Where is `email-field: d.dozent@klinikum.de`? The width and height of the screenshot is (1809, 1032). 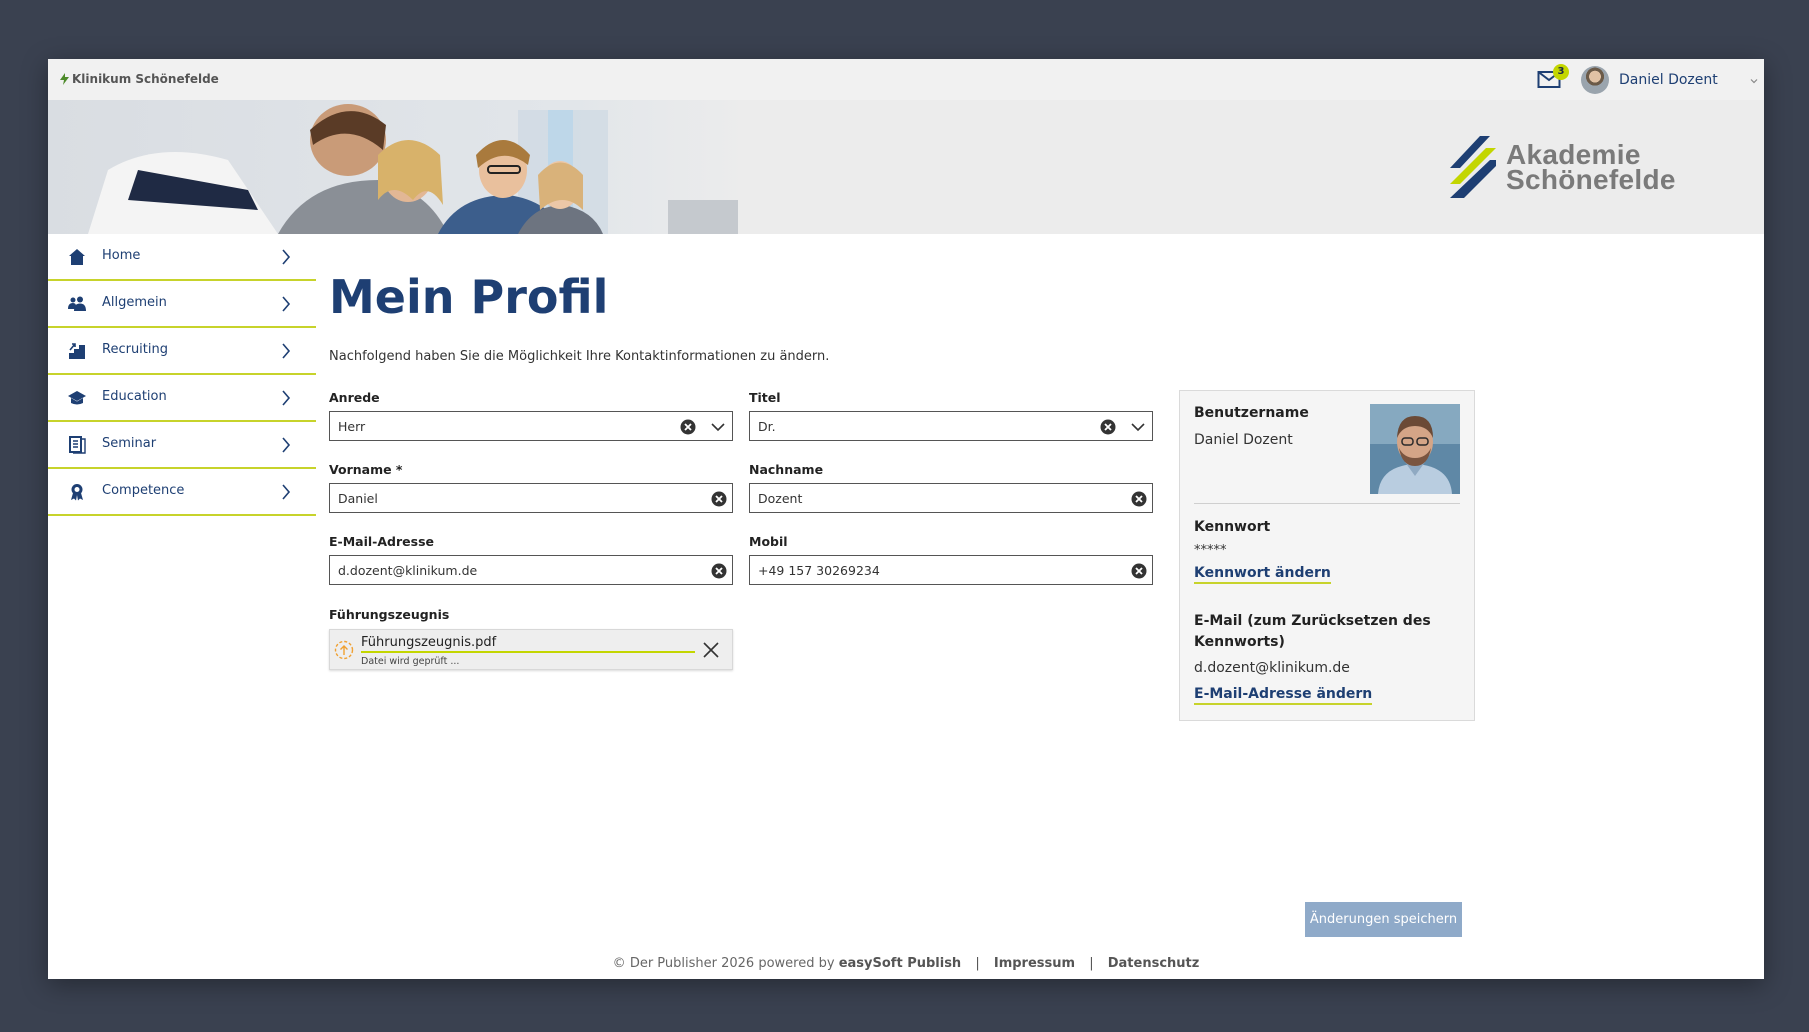
email-field: d.dozent@klinikum.de is located at coordinates (531, 570).